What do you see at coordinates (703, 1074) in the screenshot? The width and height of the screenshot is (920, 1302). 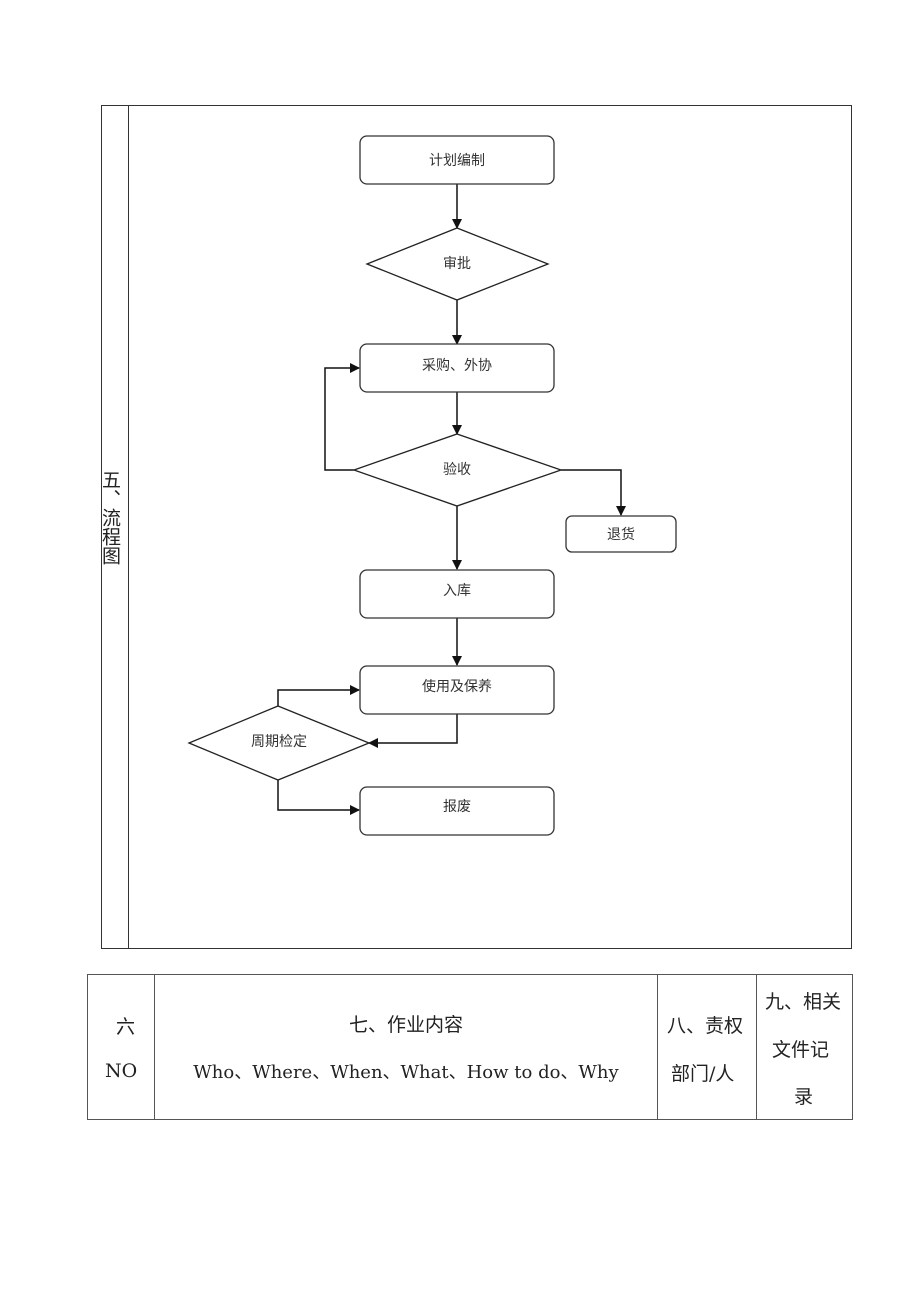 I see `header-responsibility-line2: 部门/人` at bounding box center [703, 1074].